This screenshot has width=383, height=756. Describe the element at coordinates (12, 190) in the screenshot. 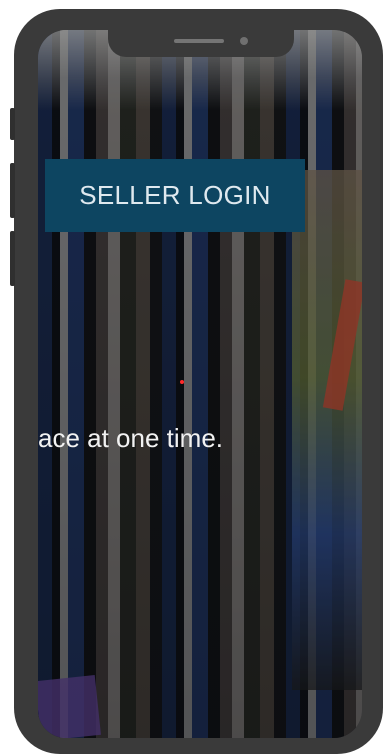

I see `volume-up-button` at that location.